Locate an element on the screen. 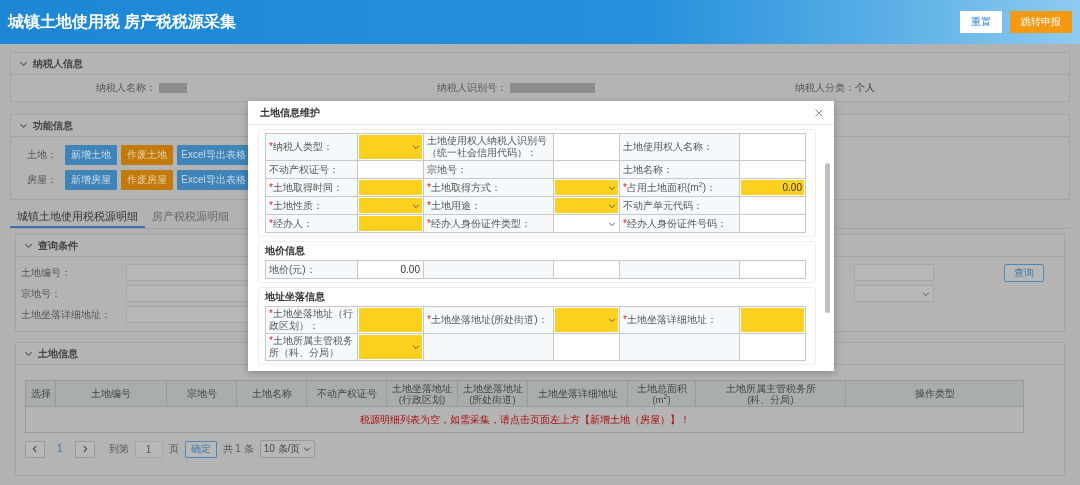  page-input: 1 is located at coordinates (148, 449).